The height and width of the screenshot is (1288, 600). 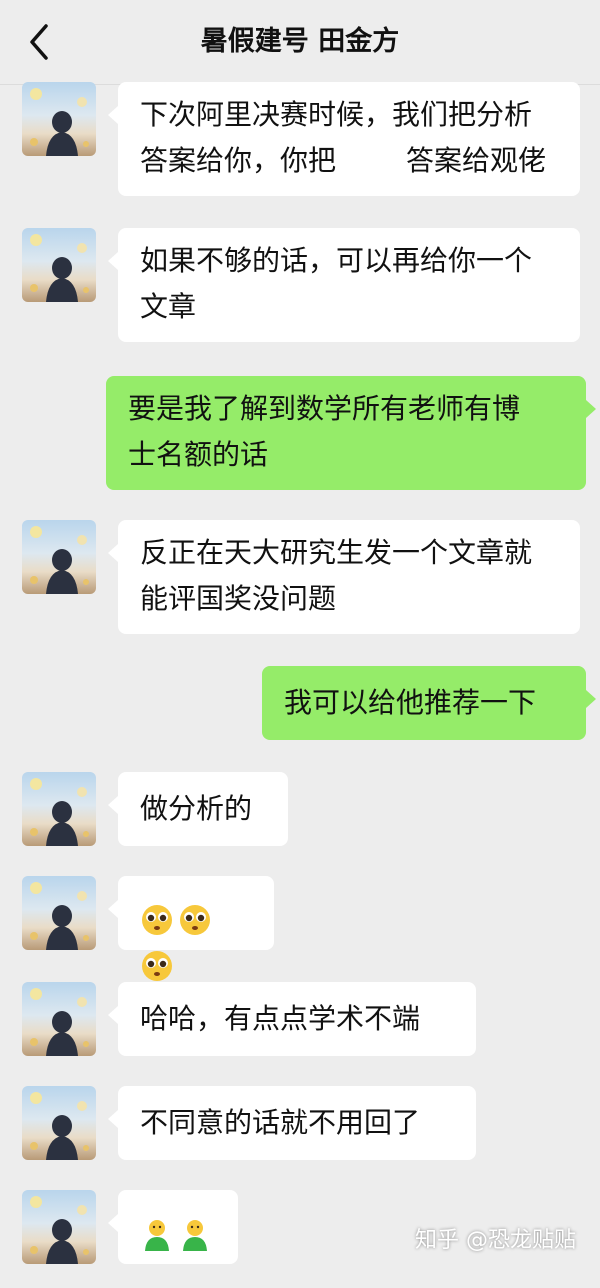 What do you see at coordinates (336, 114) in the screenshot?
I see `message-text: 下次阿里决赛时候，我们把分析` at bounding box center [336, 114].